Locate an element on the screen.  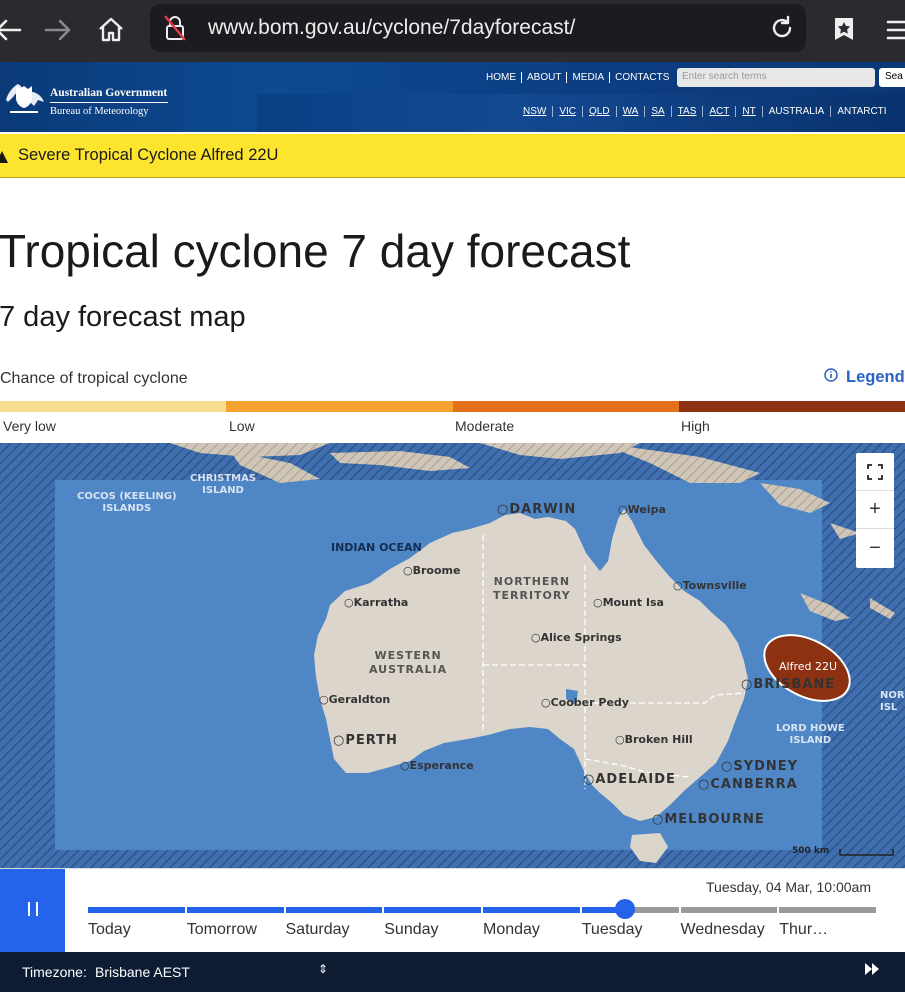
home-icon is located at coordinates (111, 30).